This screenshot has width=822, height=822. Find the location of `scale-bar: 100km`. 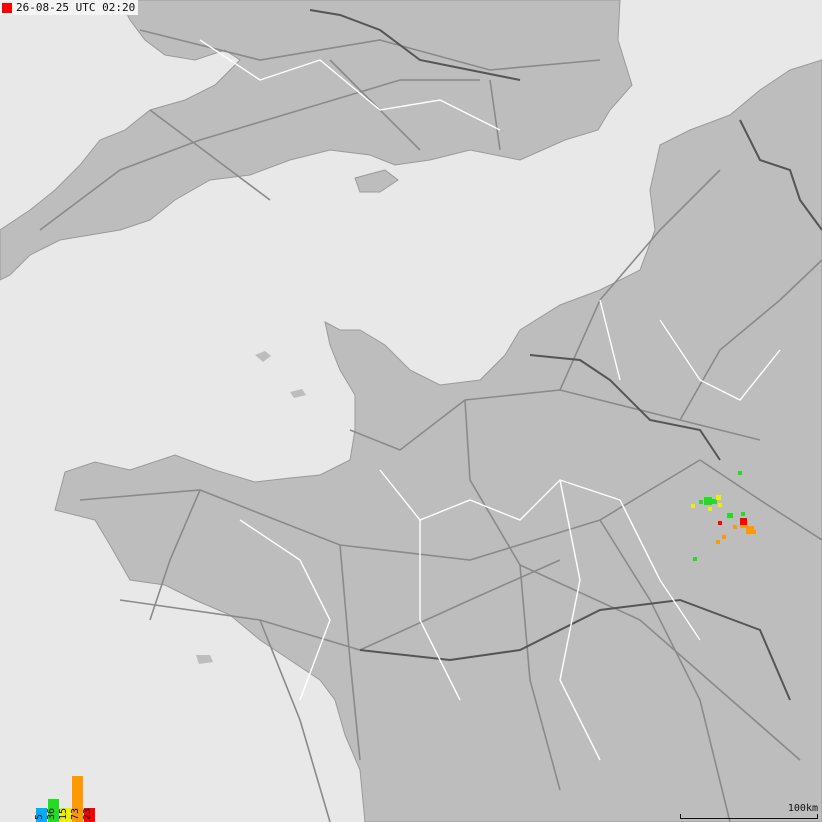

scale-bar: 100km is located at coordinates (749, 811).